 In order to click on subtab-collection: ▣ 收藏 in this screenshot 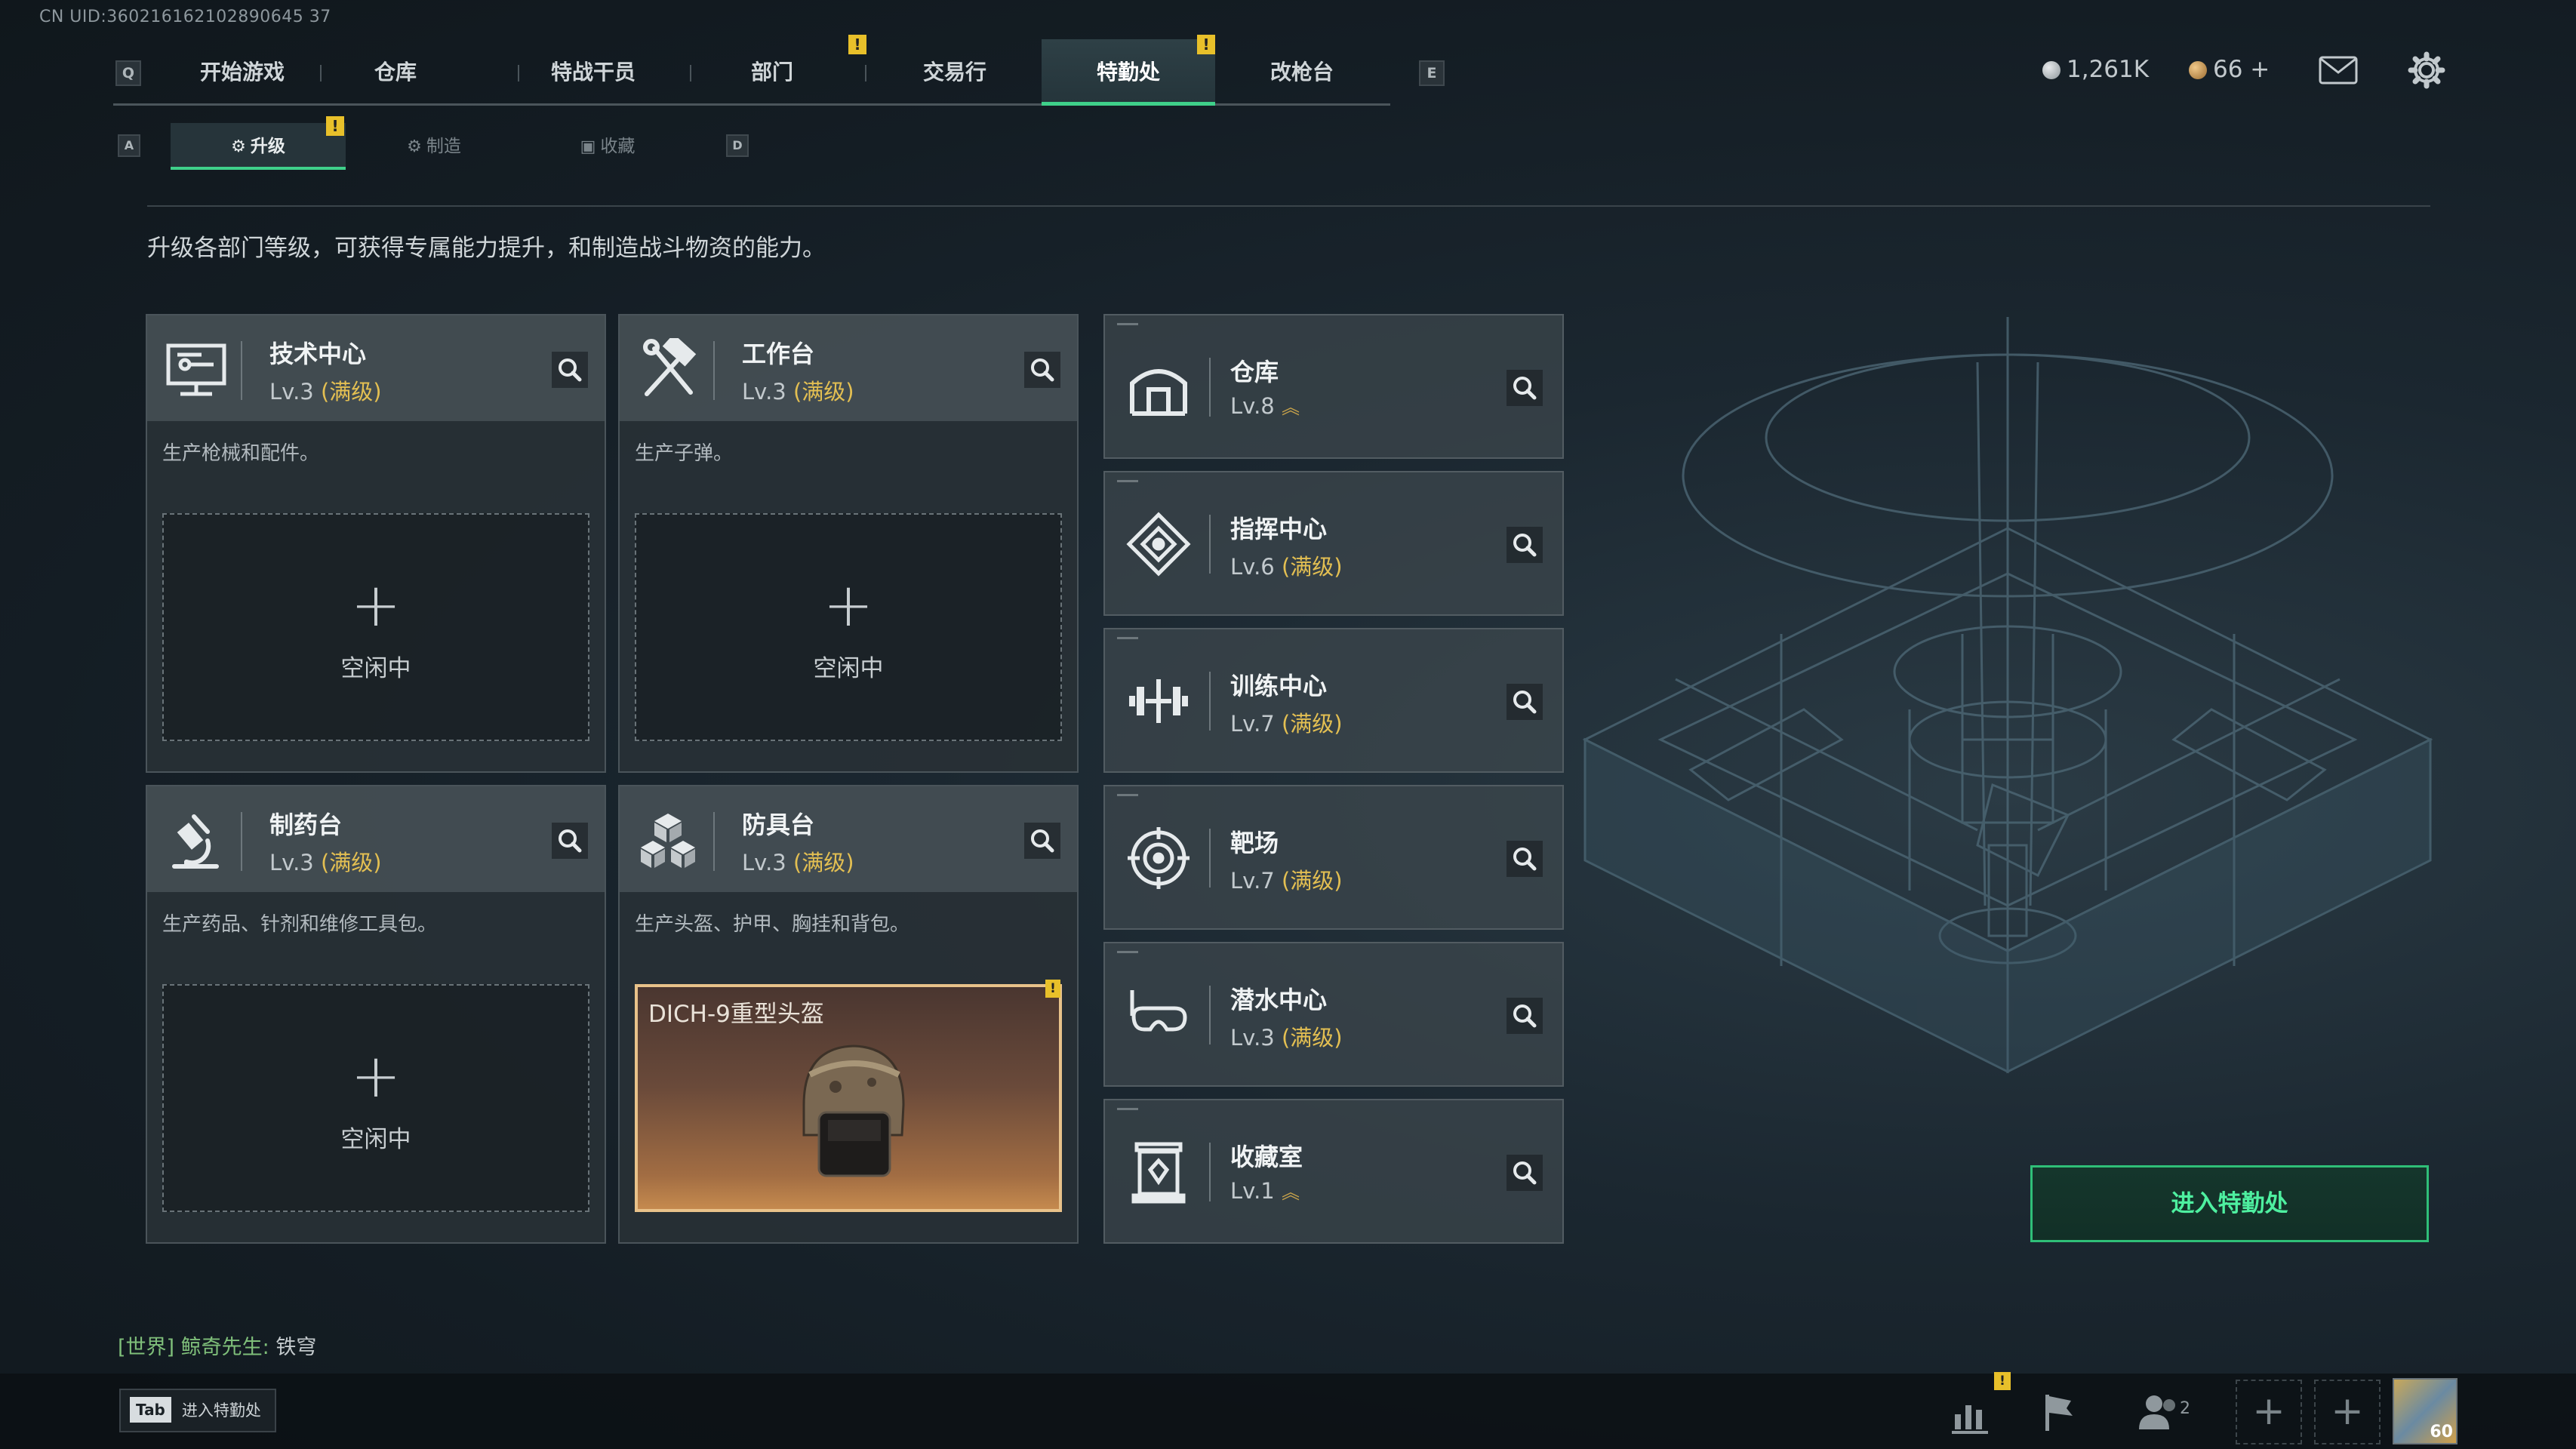, I will do `click(607, 146)`.